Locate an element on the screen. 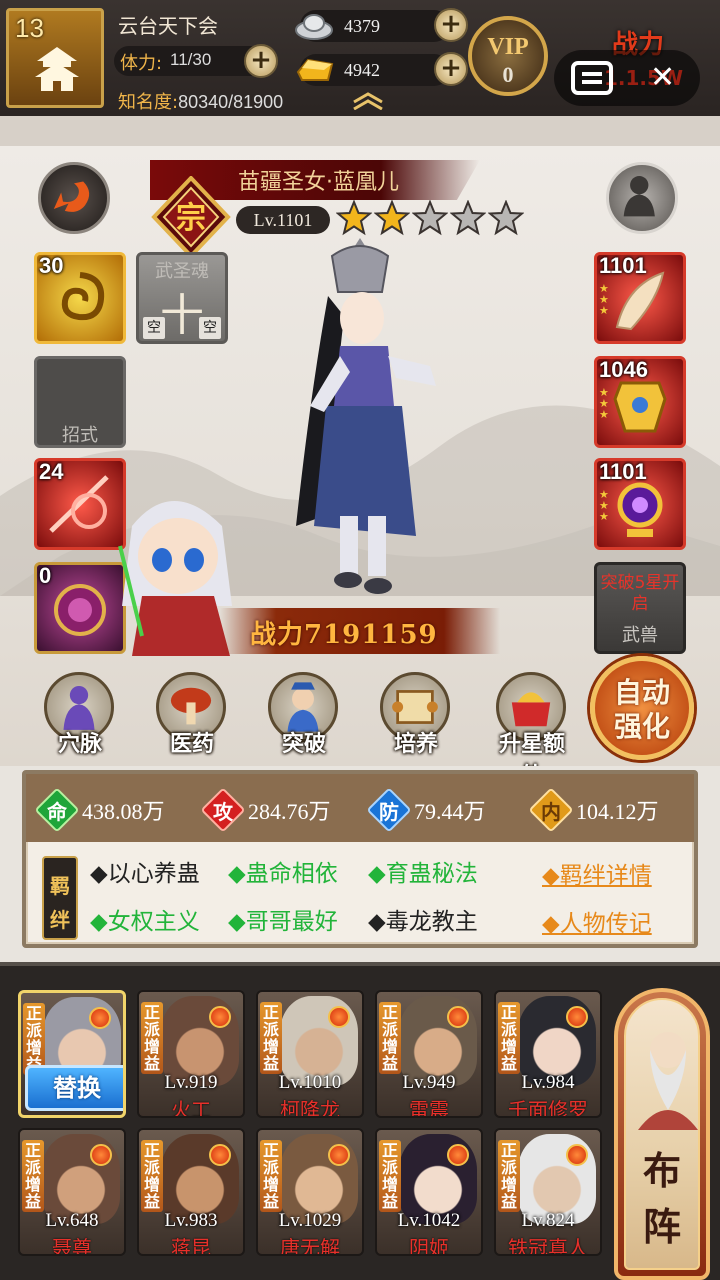 The width and height of the screenshot is (720, 1280). gold-value: 4942 is located at coordinates (362, 70).